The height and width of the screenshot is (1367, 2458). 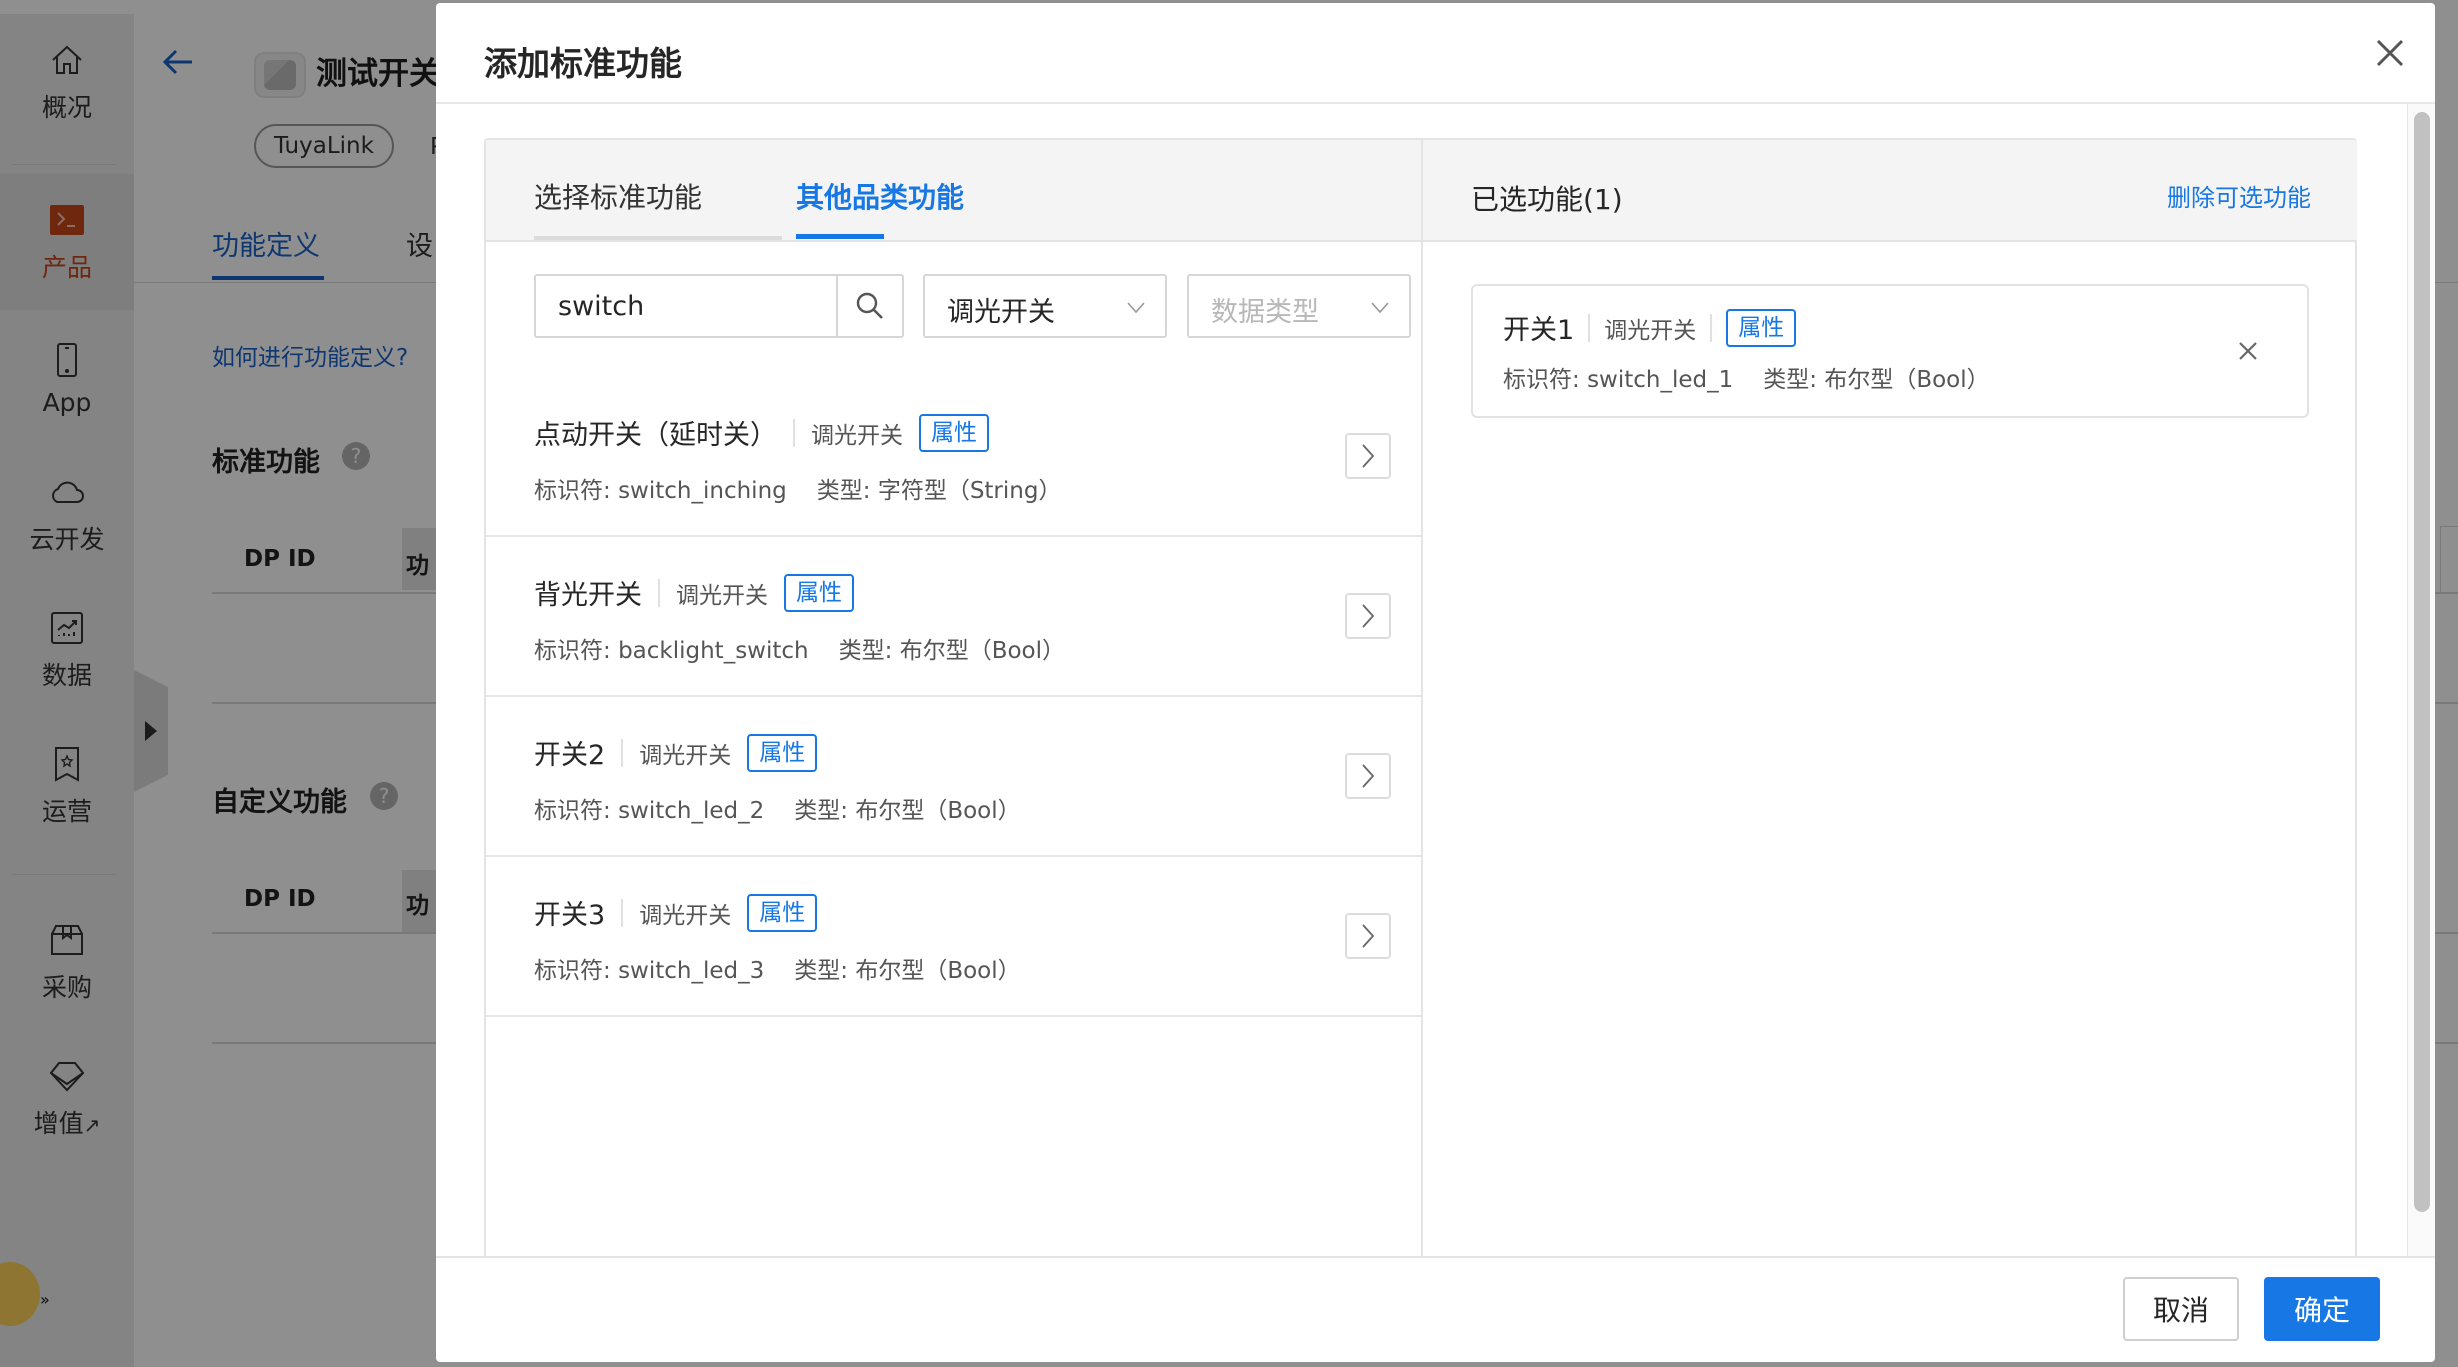 I want to click on footer-divider, so click(x=1435, y=1257).